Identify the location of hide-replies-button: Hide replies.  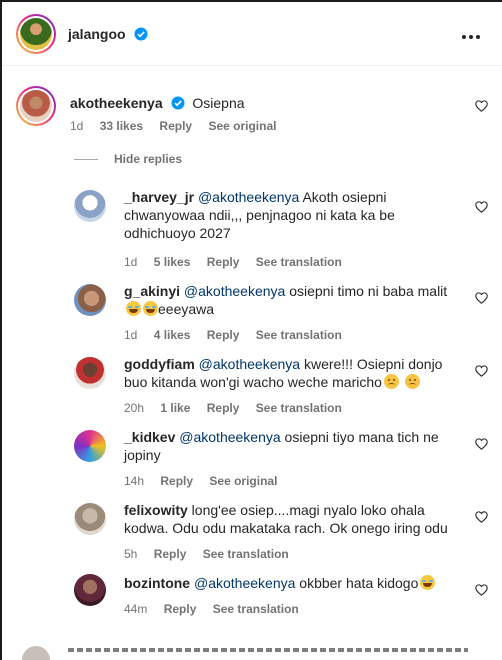
(128, 159).